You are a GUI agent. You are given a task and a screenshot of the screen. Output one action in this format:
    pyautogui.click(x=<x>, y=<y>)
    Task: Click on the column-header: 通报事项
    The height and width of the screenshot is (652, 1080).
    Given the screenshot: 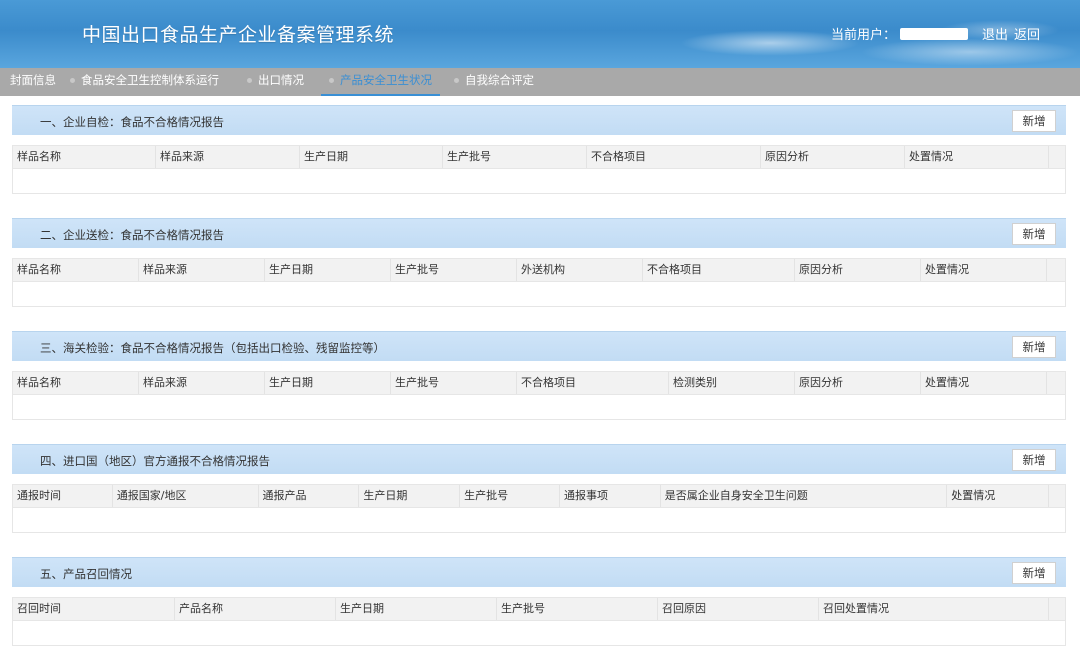 What is the action you would take?
    pyautogui.click(x=610, y=496)
    